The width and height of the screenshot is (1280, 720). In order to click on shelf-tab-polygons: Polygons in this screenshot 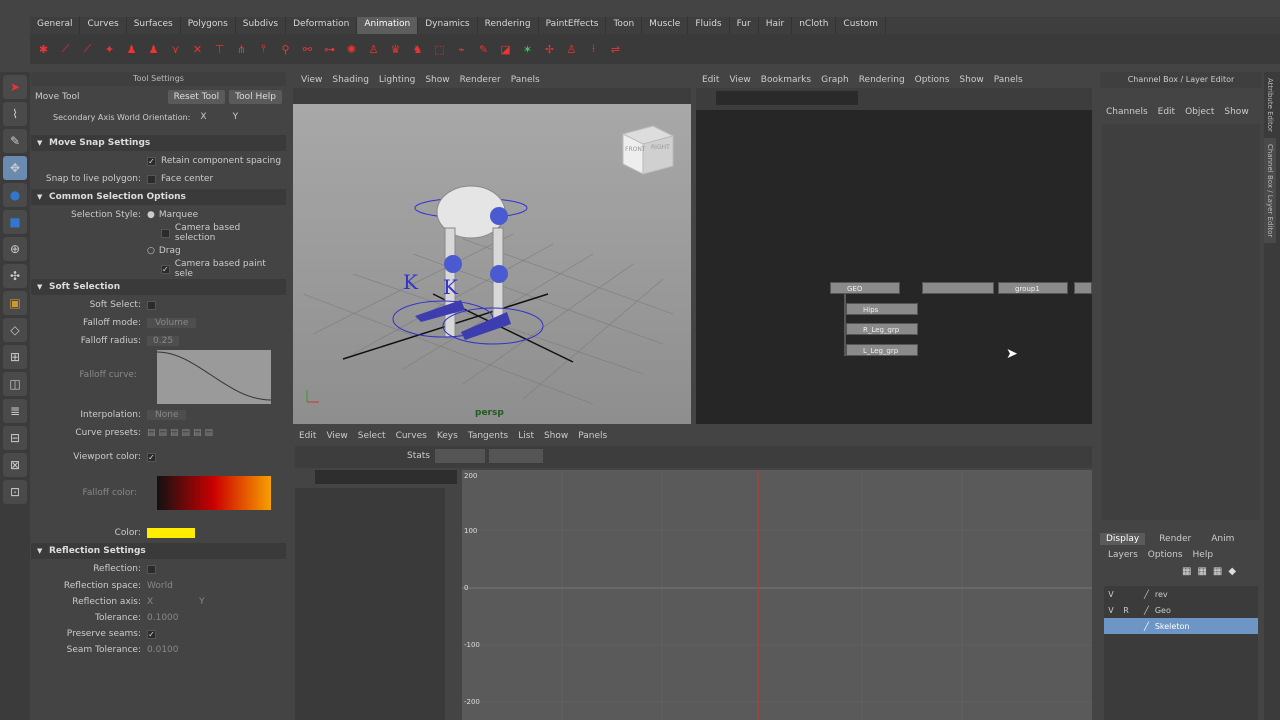, I will do `click(208, 25)`.